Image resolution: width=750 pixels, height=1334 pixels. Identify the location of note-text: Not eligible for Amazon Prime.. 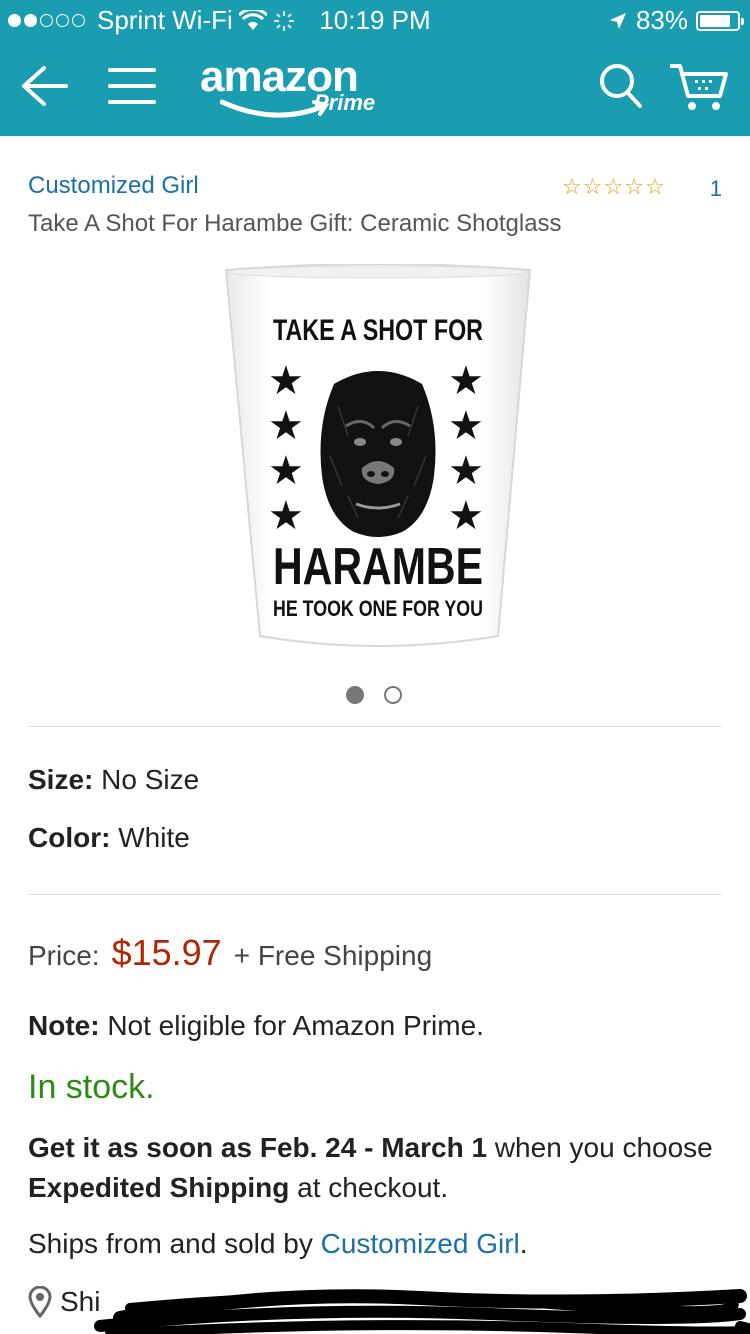
(295, 1025).